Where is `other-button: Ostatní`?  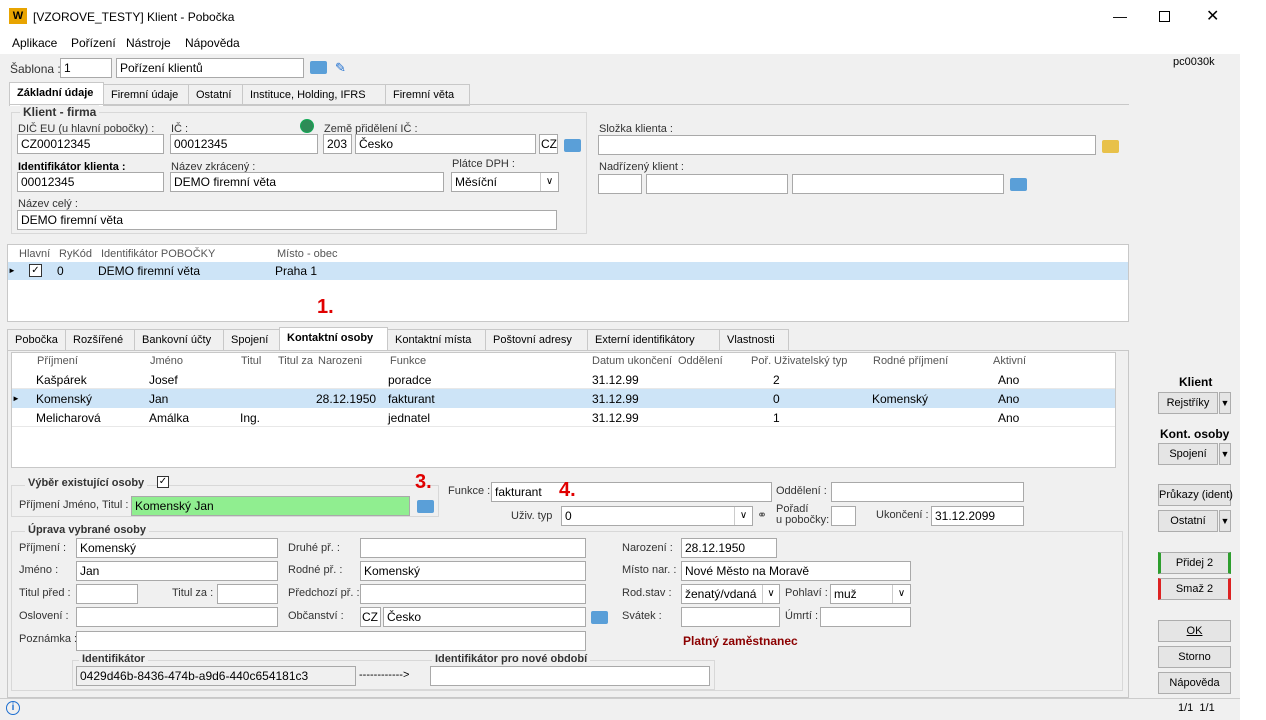 other-button: Ostatní is located at coordinates (1188, 521).